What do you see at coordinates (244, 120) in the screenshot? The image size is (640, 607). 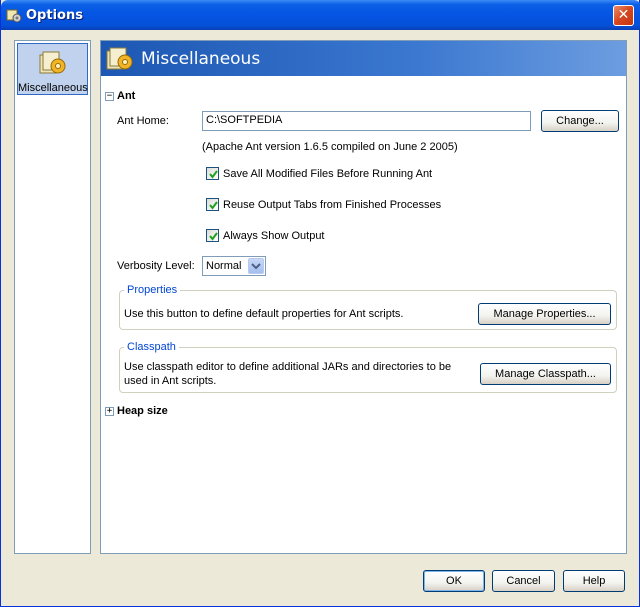 I see `ant-home-value: C:\SOFTPEDIA` at bounding box center [244, 120].